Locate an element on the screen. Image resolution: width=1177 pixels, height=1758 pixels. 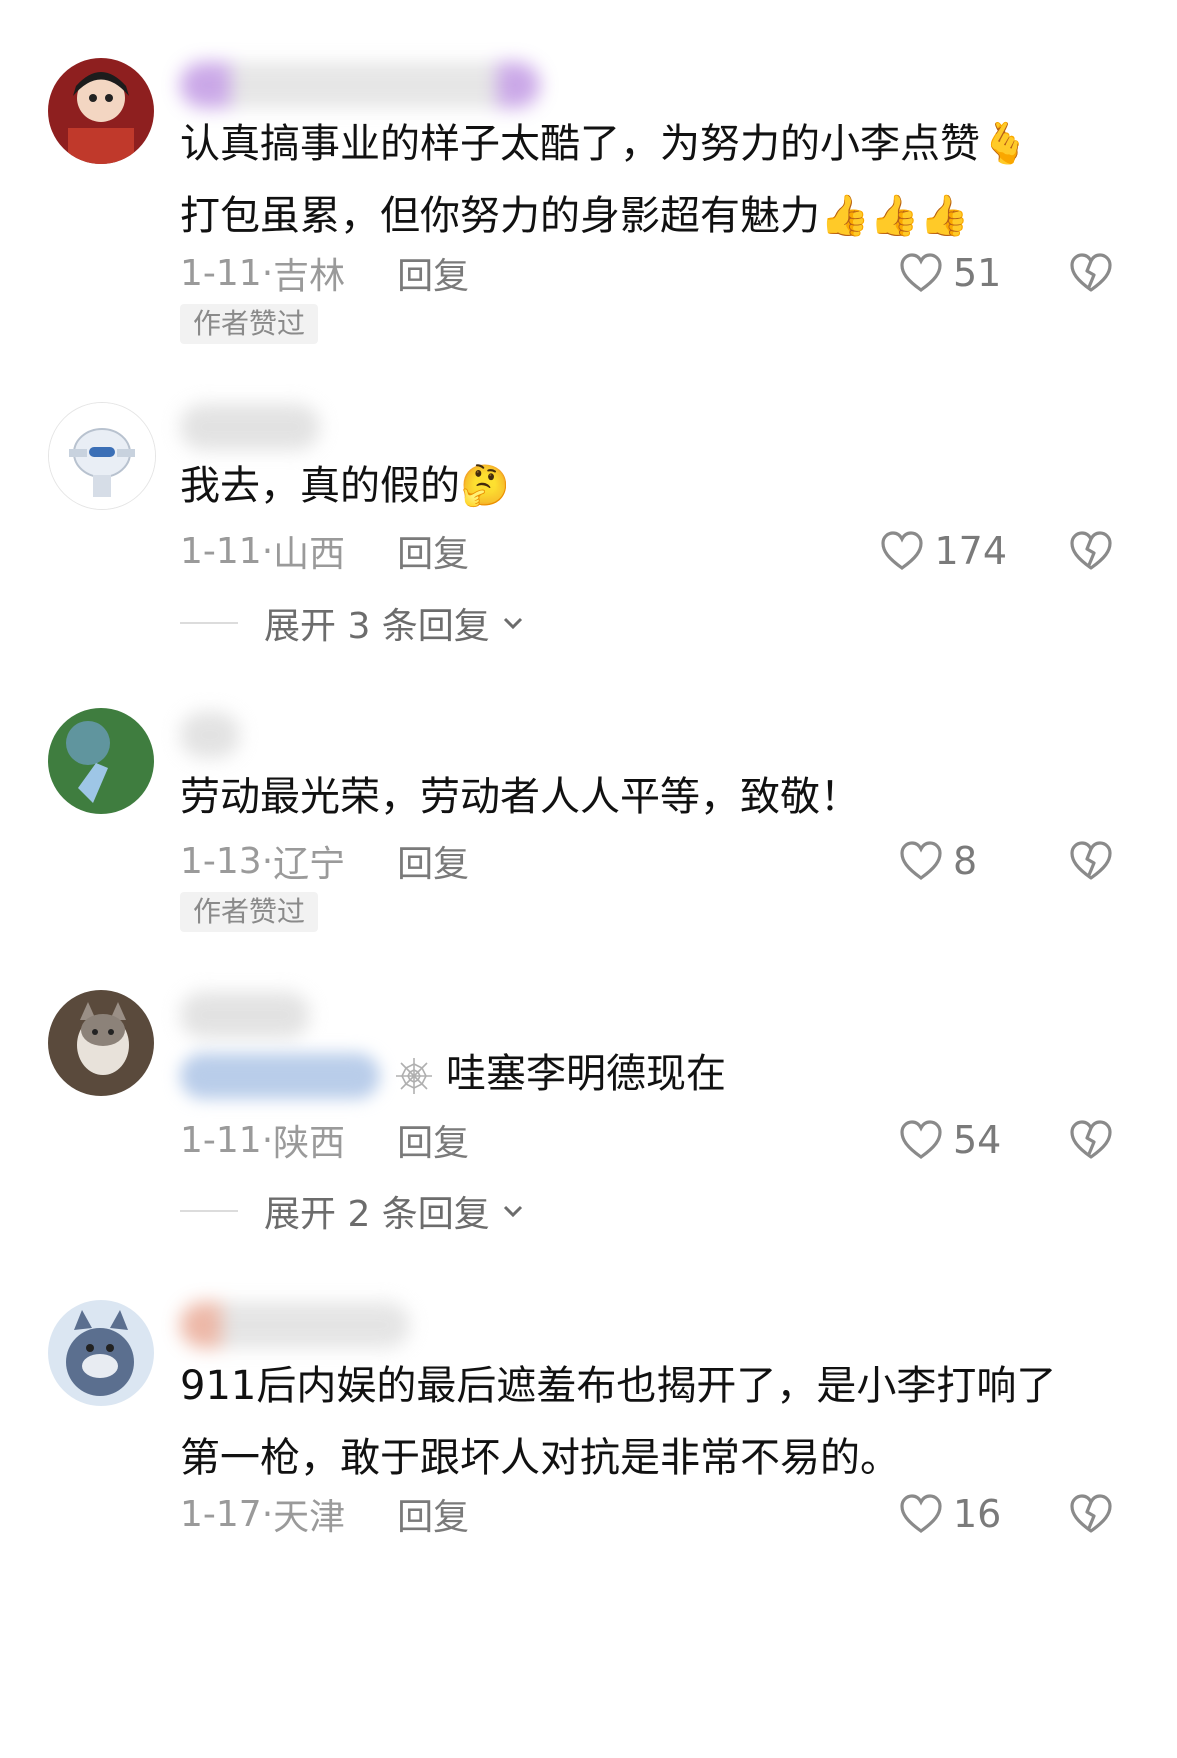
expand-replies: 展开 3 条回复 is located at coordinates (353, 623).